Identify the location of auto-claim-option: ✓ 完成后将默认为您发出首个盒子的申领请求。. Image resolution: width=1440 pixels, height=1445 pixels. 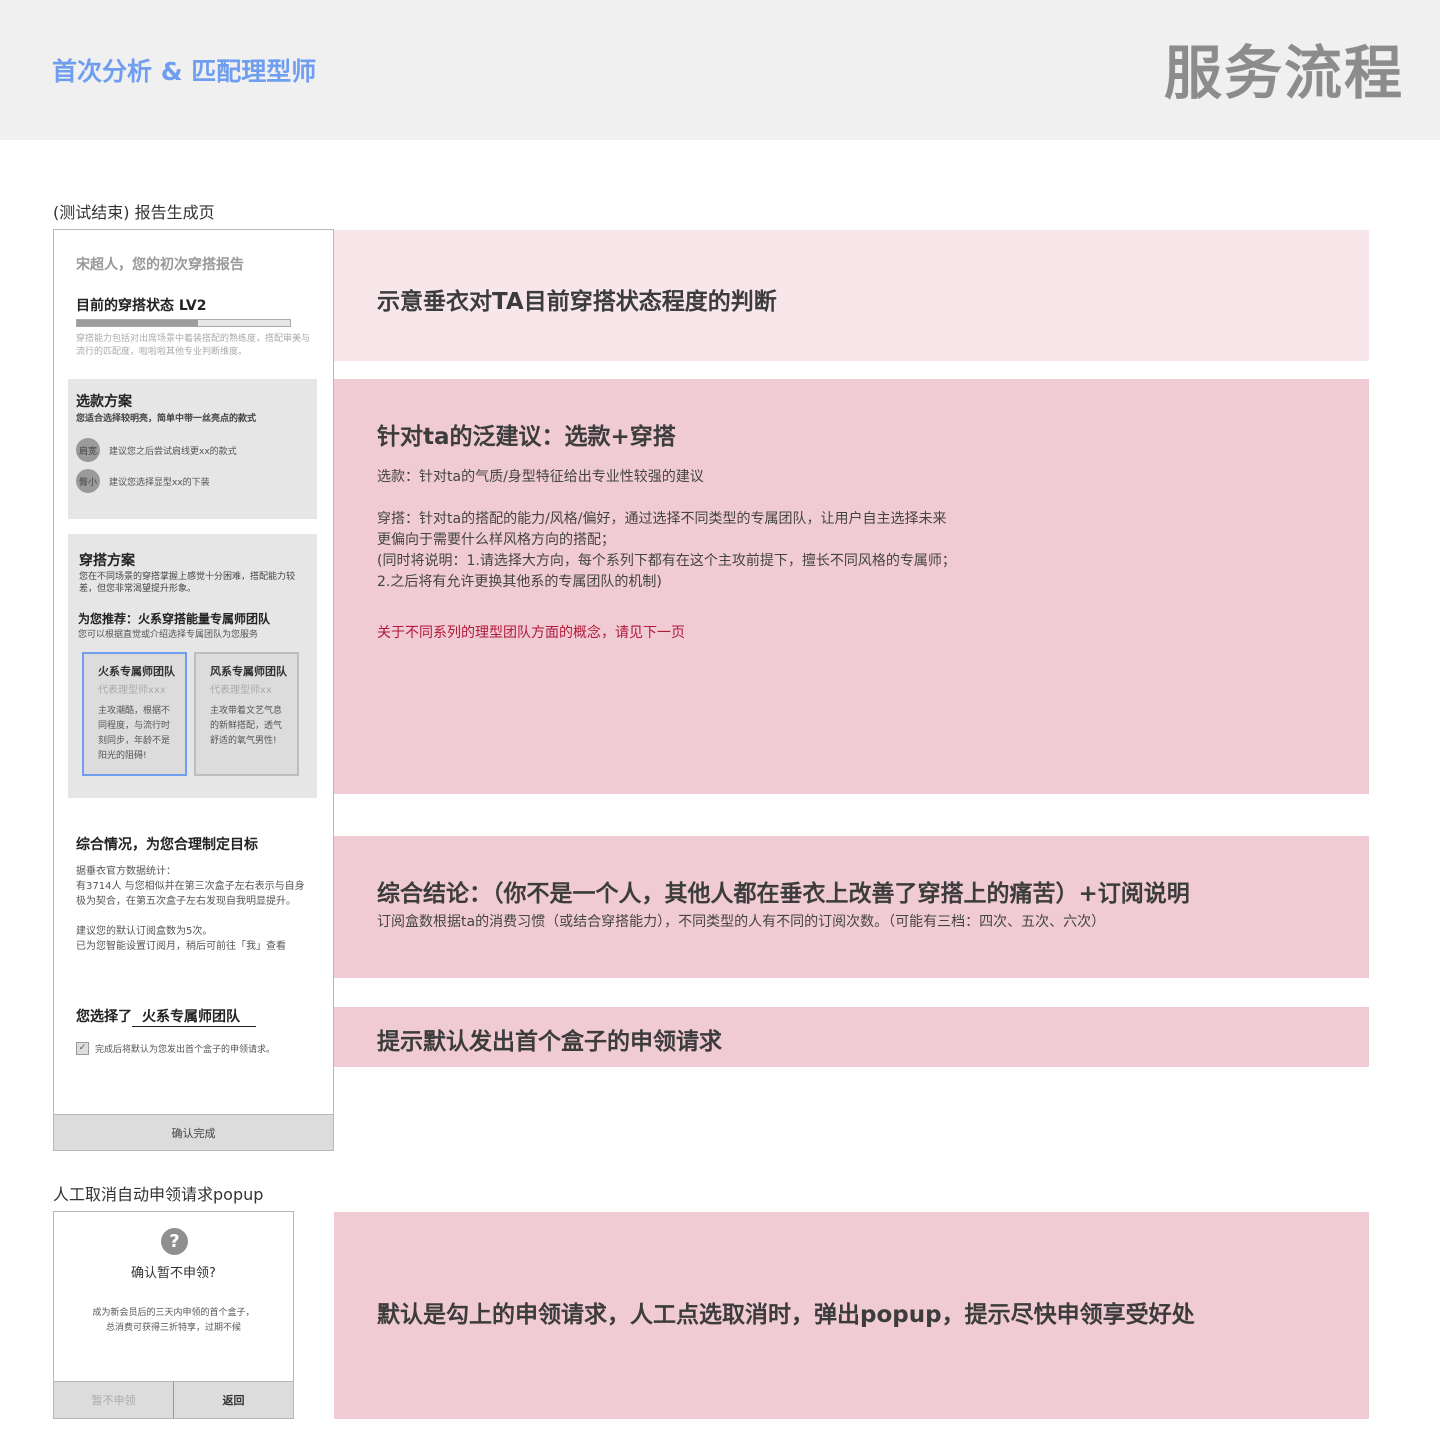
(175, 1048).